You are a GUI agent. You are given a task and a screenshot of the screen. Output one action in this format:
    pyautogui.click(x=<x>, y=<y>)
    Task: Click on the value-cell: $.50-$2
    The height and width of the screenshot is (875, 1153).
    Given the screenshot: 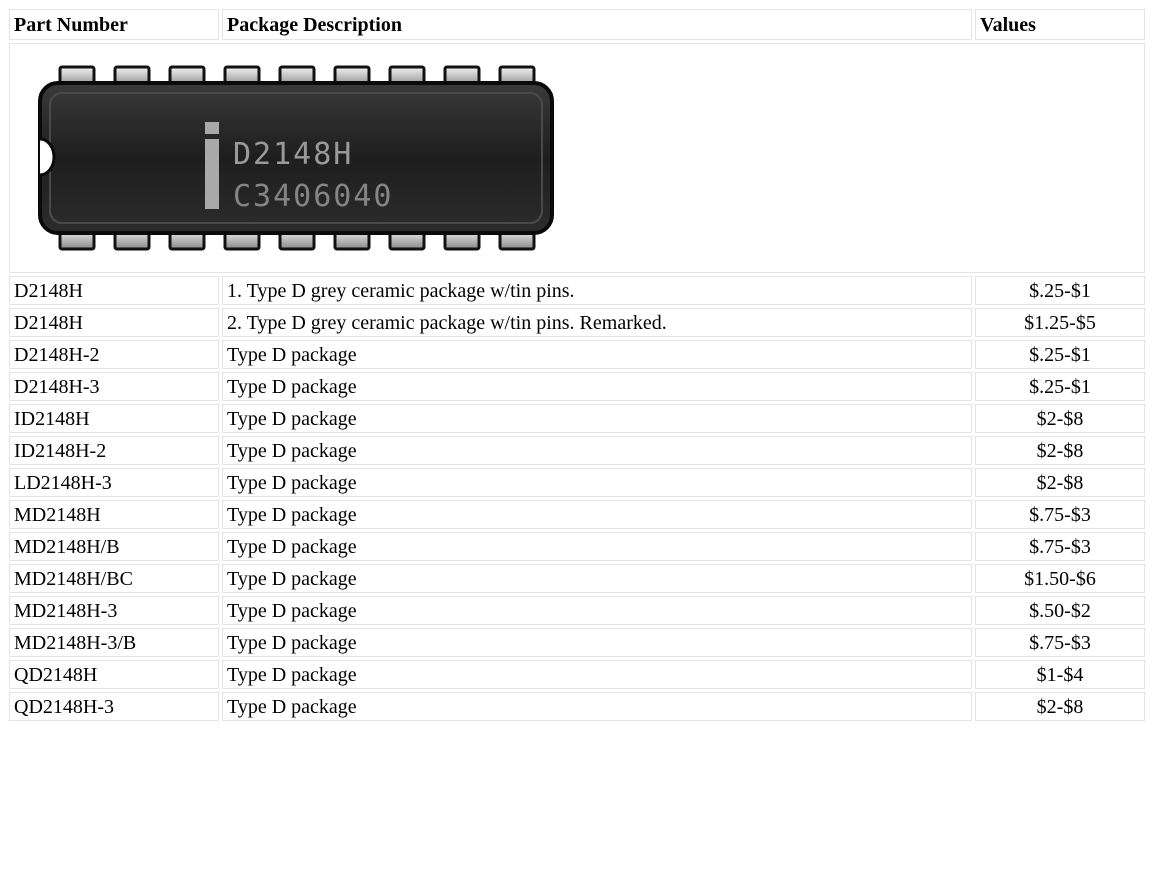 What is the action you would take?
    pyautogui.click(x=1060, y=610)
    